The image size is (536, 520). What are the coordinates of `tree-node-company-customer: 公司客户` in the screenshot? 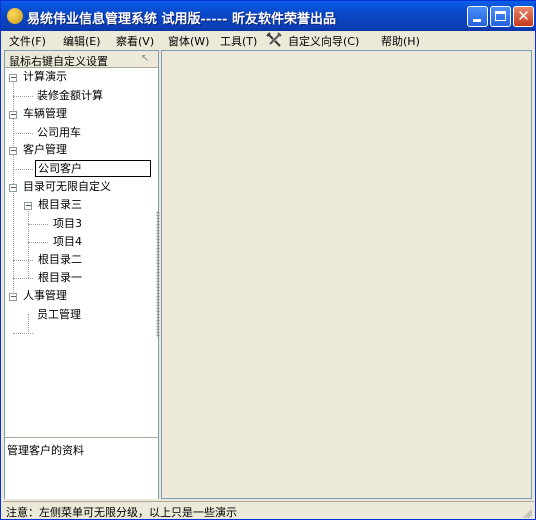 It's located at (93, 168).